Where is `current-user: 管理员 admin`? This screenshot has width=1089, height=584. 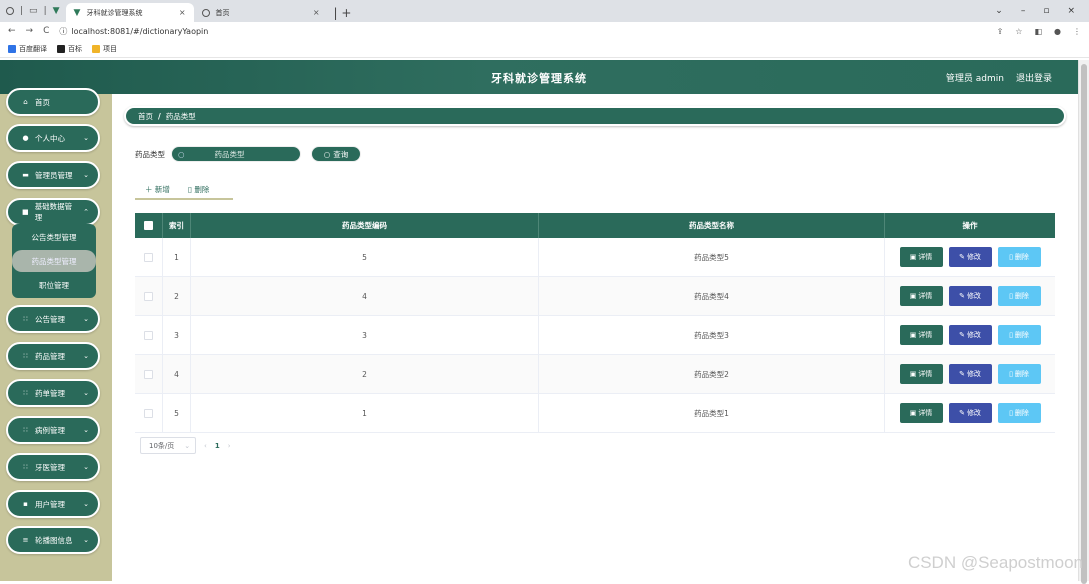
current-user: 管理员 admin is located at coordinates (974, 79).